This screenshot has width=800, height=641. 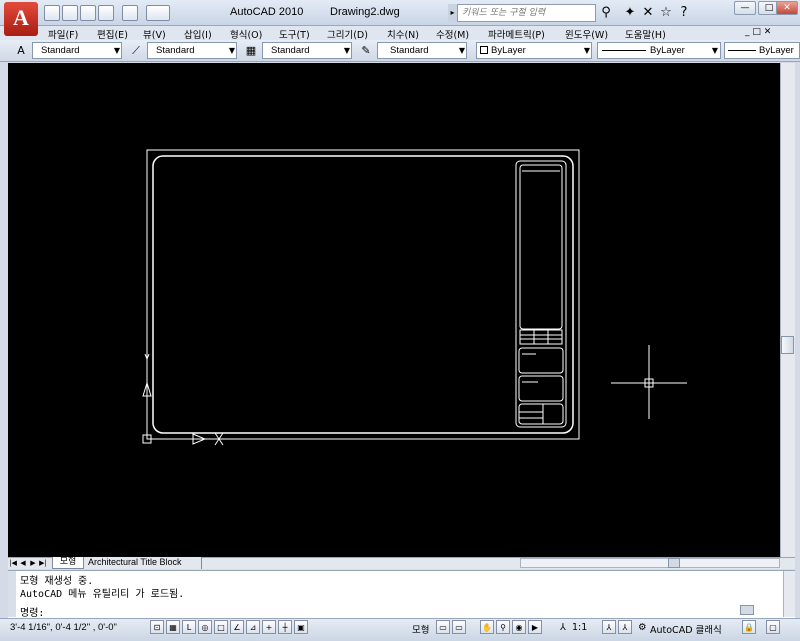 I want to click on tab-model: 모형, so click(x=68, y=563).